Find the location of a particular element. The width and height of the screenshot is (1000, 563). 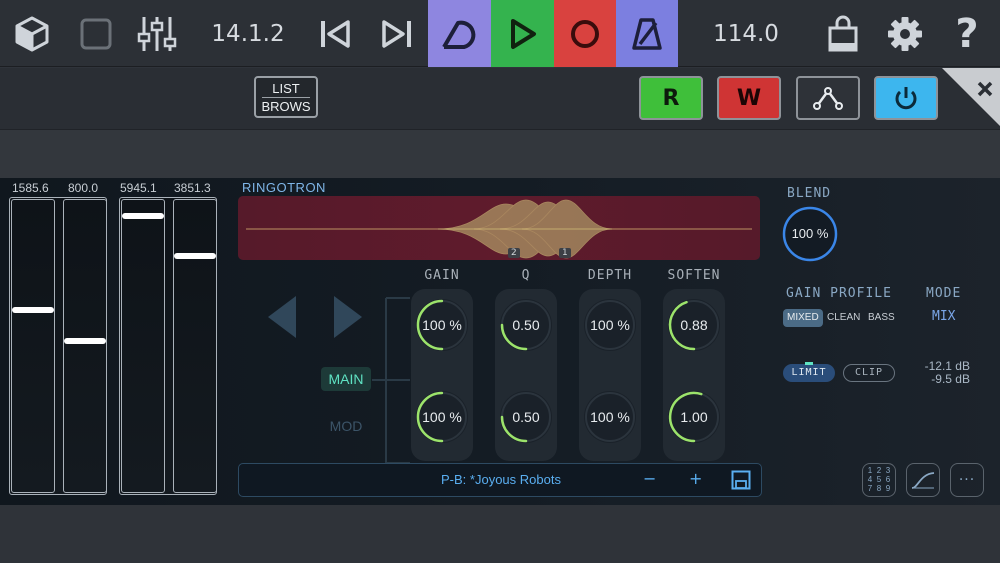

automation-nodes-button is located at coordinates (828, 98).